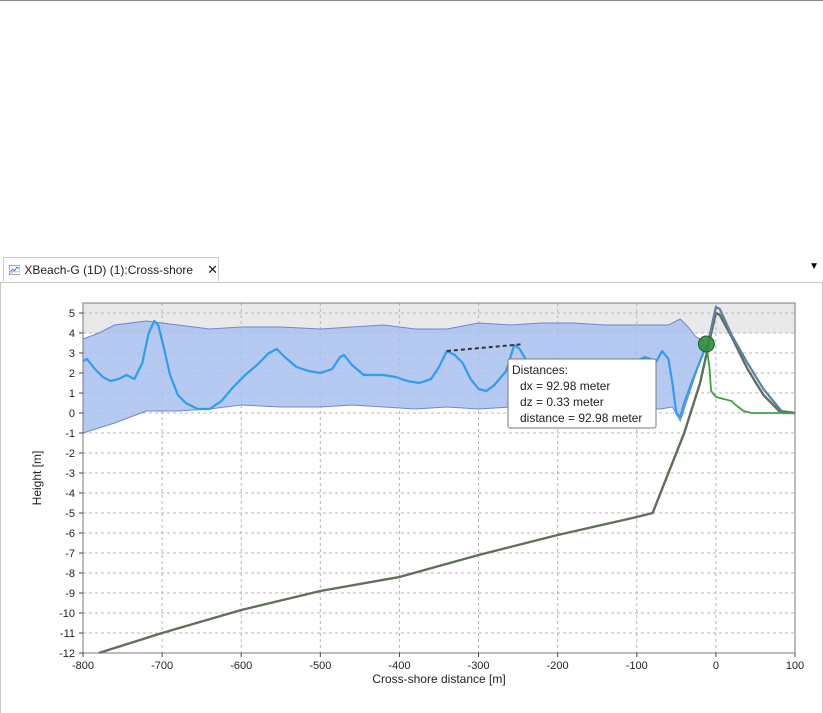 This screenshot has width=823, height=713. I want to click on top-divider, so click(411, 0).